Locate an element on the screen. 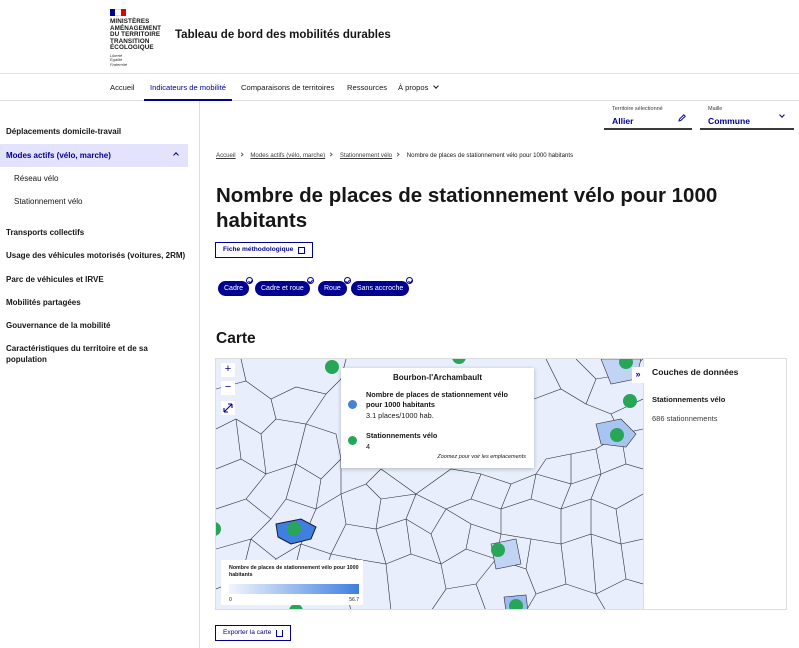 The height and width of the screenshot is (648, 799). tag-label: Cadre is located at coordinates (234, 288).